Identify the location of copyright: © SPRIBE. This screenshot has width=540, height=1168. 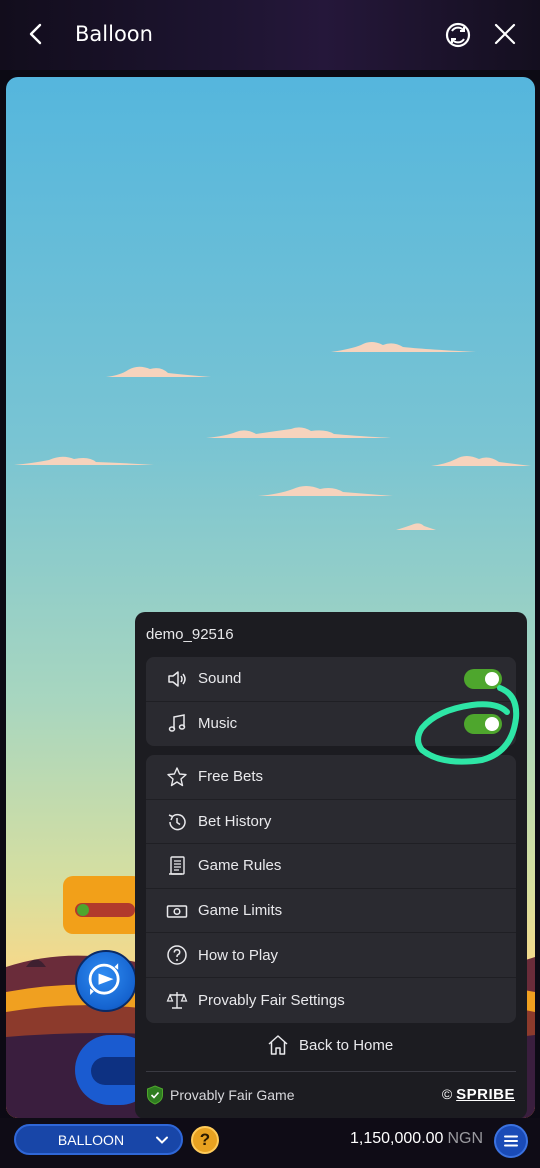
(478, 1094).